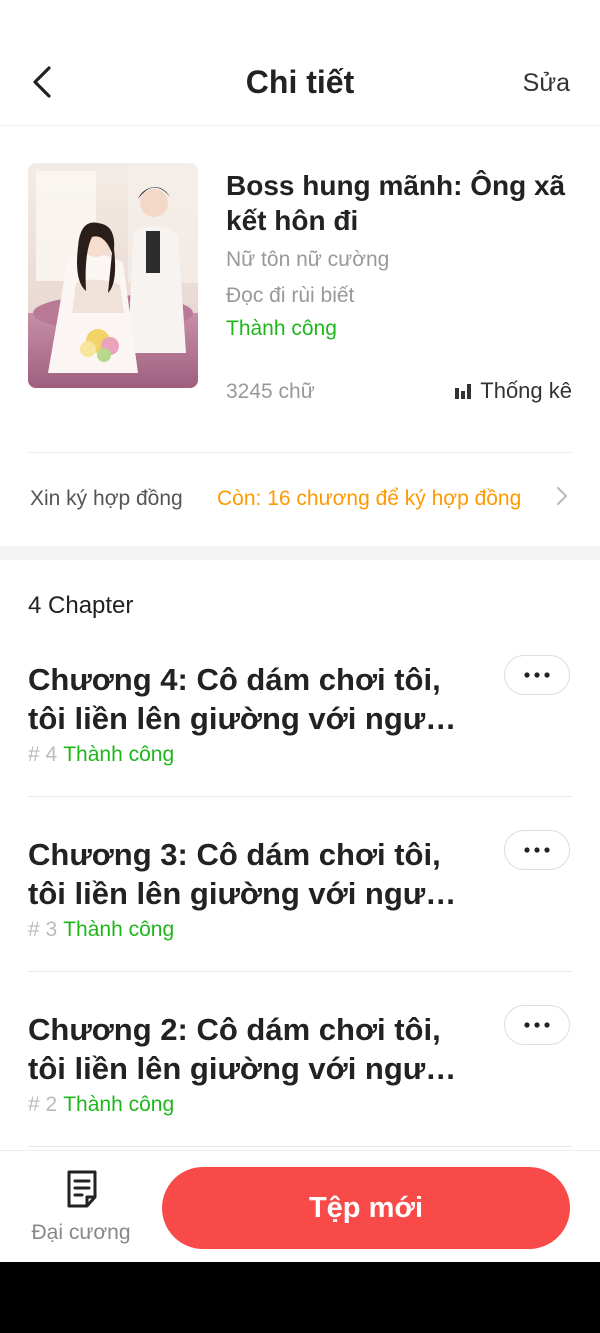 The image size is (600, 1333). I want to click on bottom-bar: Đại cương Tệp mới, so click(300, 1206).